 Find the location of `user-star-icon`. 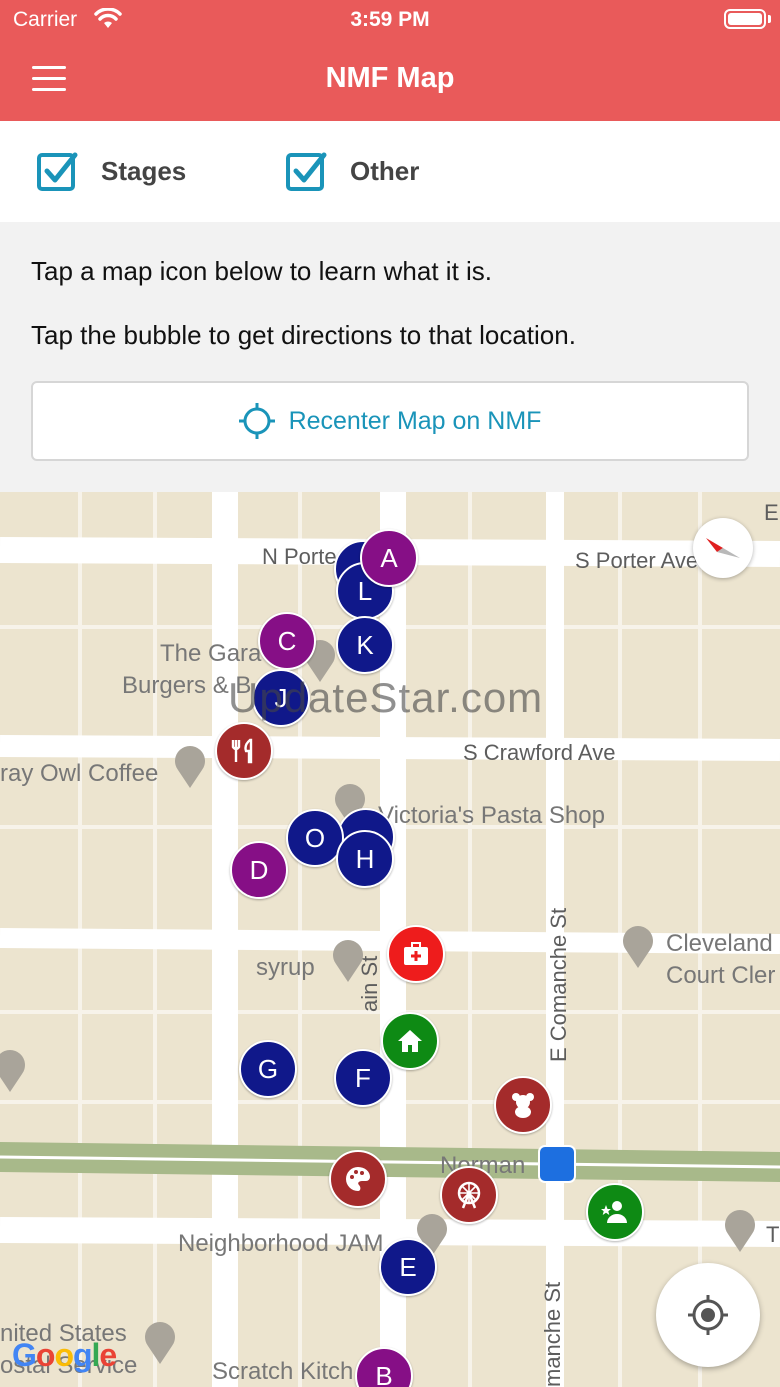

user-star-icon is located at coordinates (614, 1212).